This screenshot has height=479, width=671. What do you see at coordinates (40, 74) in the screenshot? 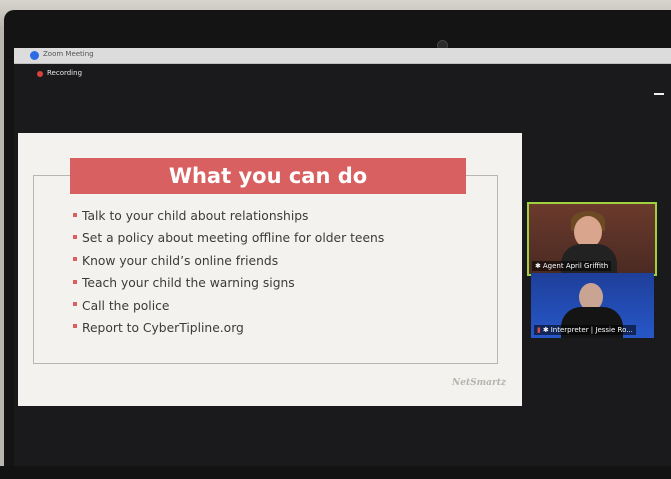
I see `recording-icon` at bounding box center [40, 74].